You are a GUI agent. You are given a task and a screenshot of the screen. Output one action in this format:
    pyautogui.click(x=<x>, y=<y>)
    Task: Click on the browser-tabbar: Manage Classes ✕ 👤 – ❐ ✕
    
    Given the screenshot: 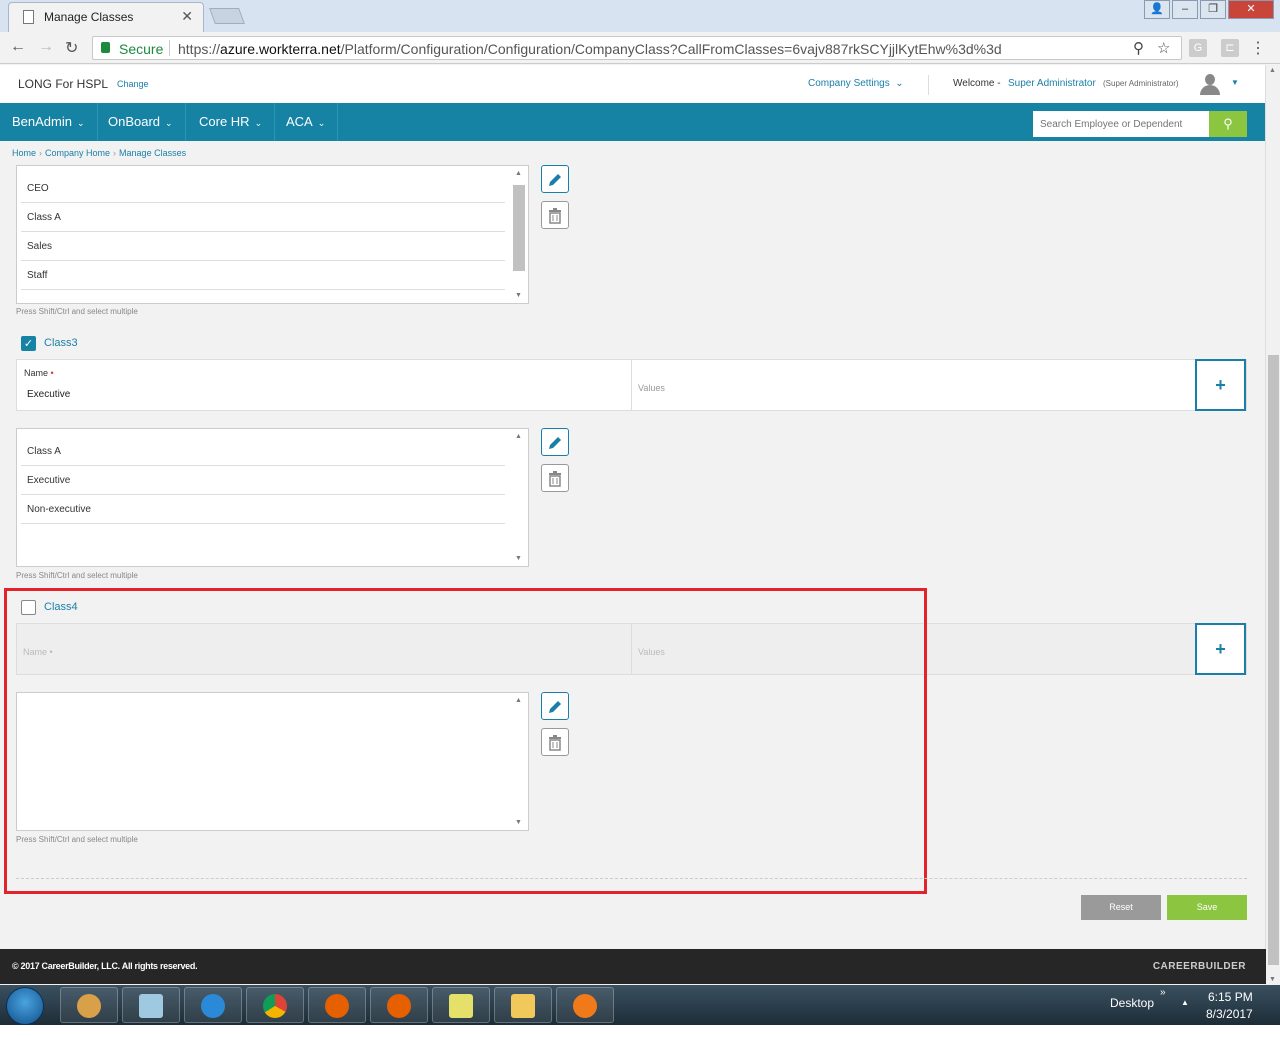 What is the action you would take?
    pyautogui.click(x=640, y=16)
    